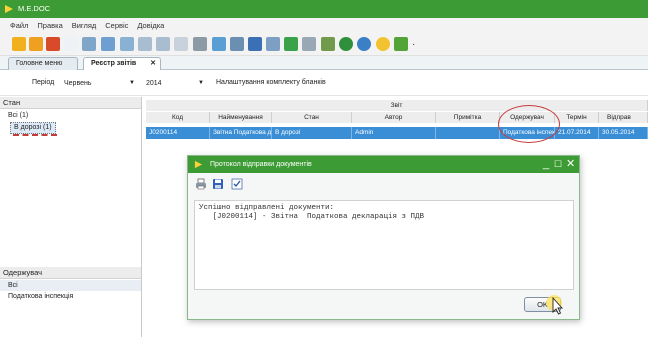 The height and width of the screenshot is (337, 648). What do you see at coordinates (558, 164) in the screenshot?
I see `maximize-icon: ☐` at bounding box center [558, 164].